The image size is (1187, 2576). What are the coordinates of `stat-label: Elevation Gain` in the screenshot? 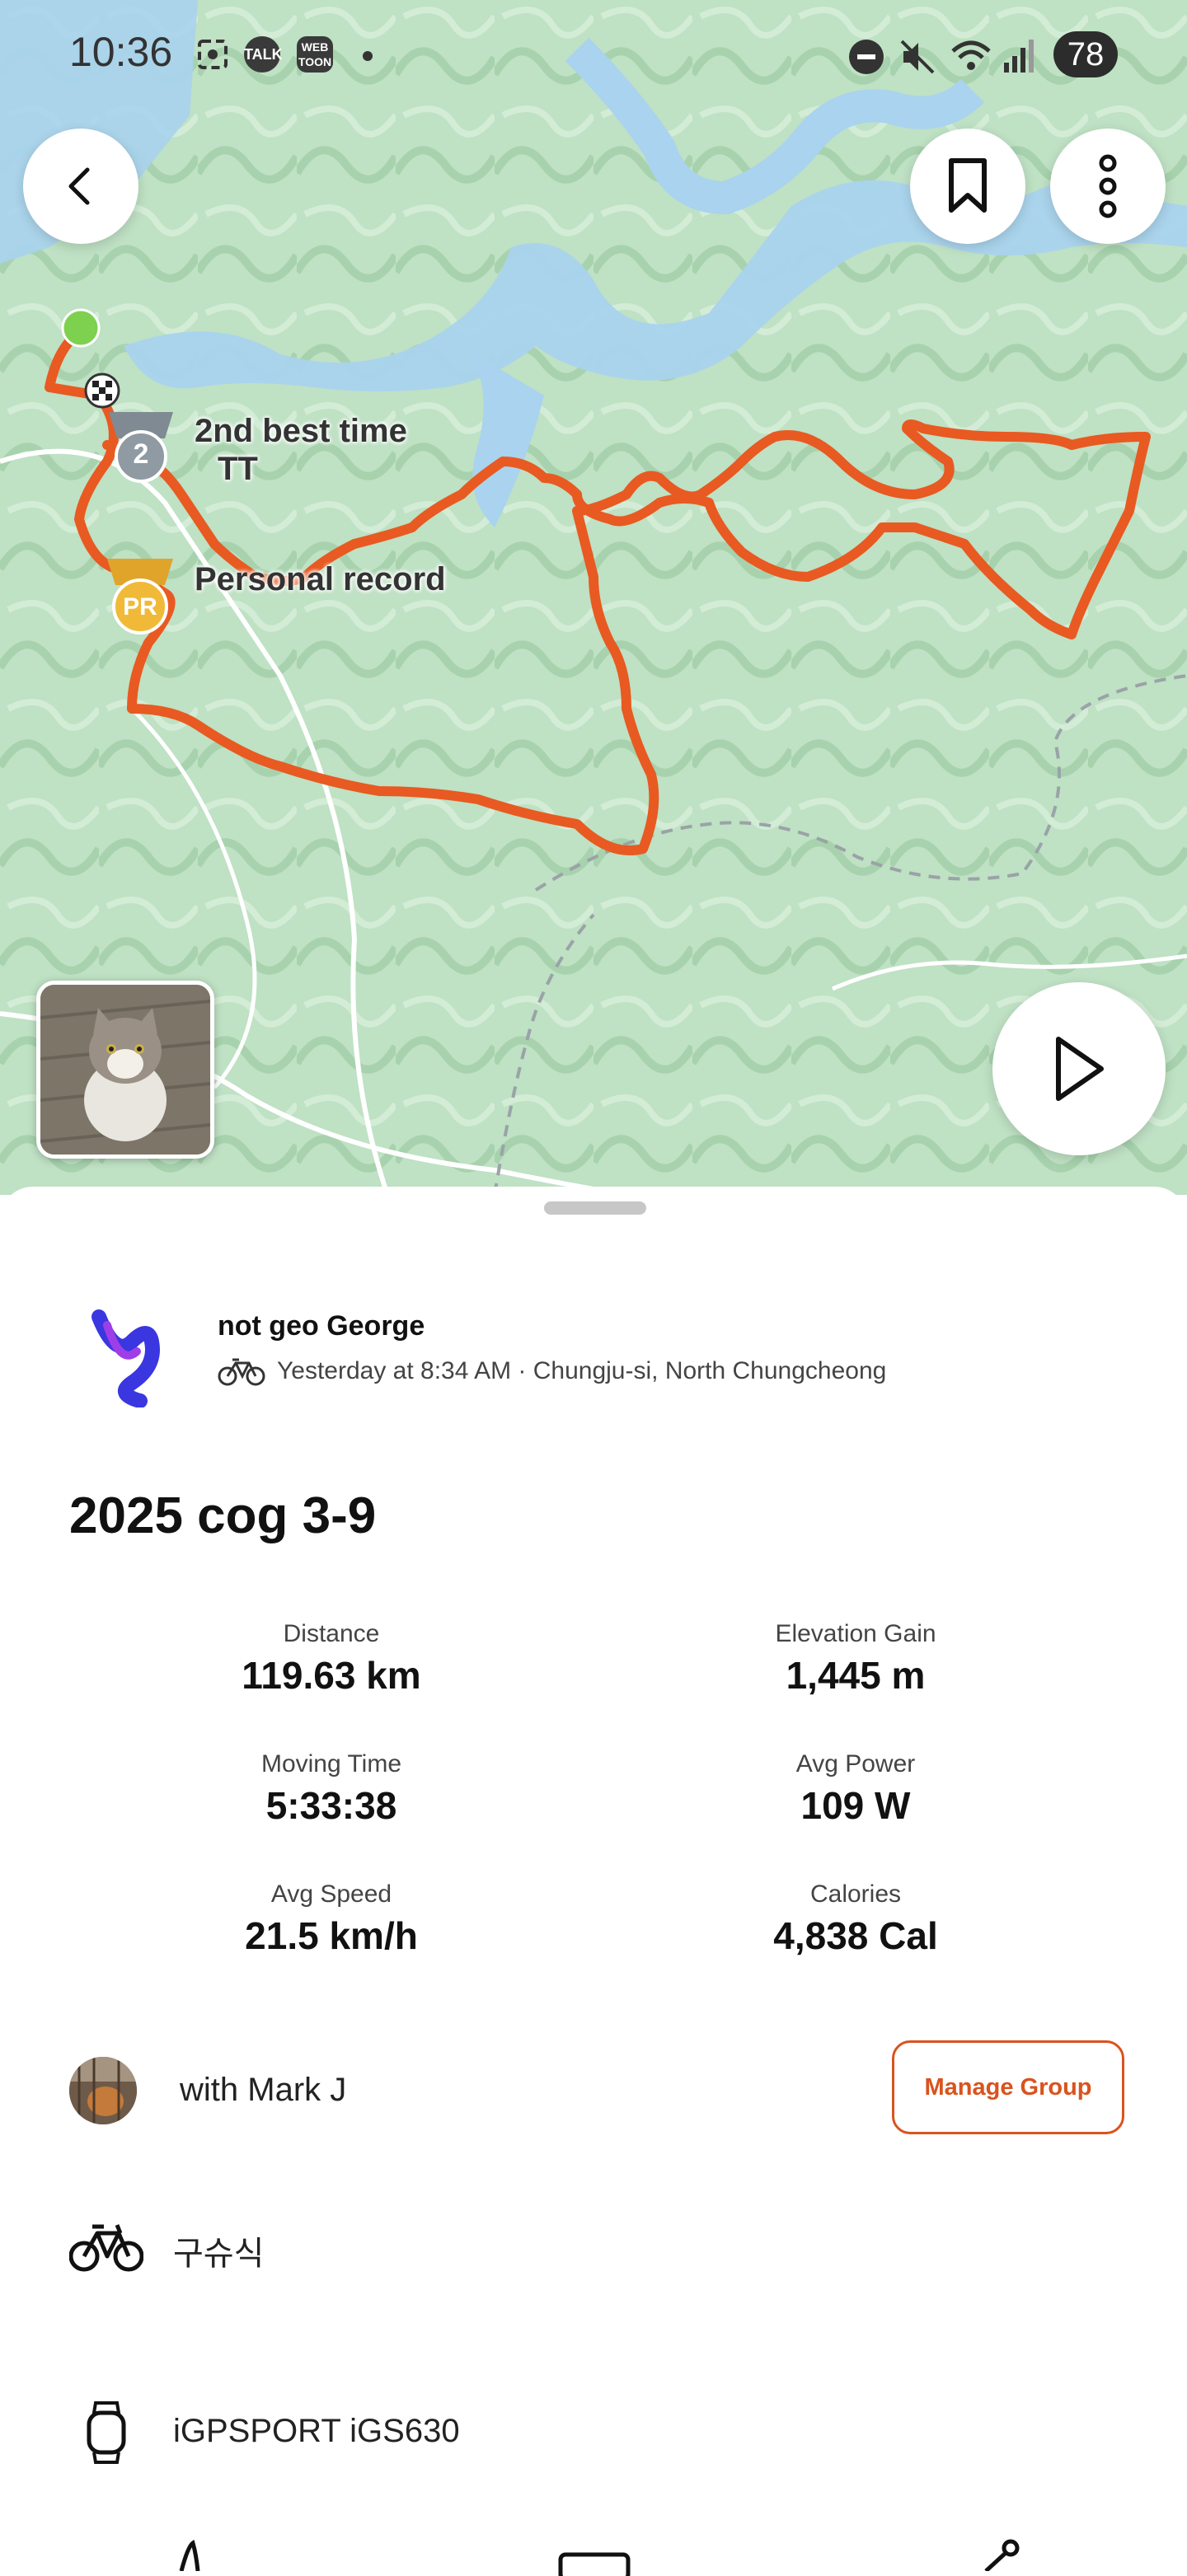 It's located at (855, 1633).